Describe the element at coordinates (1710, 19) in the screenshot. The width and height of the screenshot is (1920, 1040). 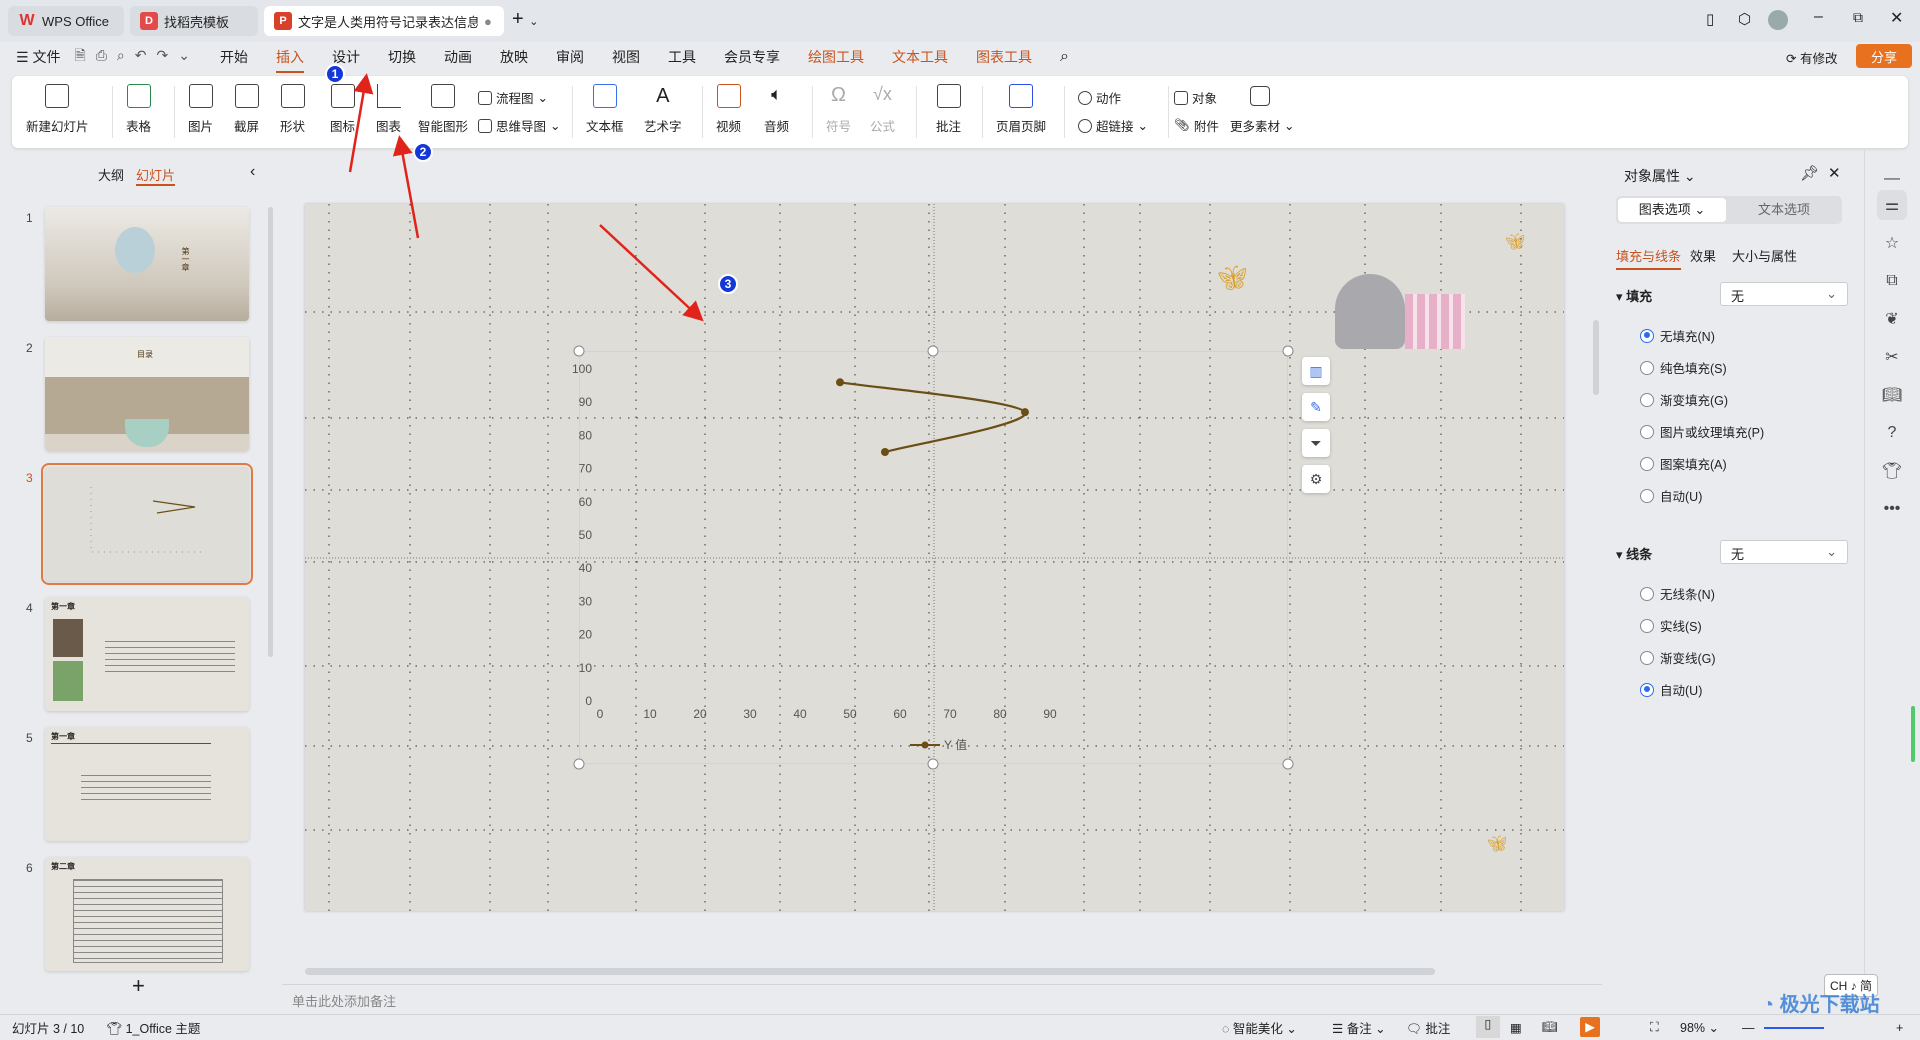
I see `layout-icon: ▯` at that location.